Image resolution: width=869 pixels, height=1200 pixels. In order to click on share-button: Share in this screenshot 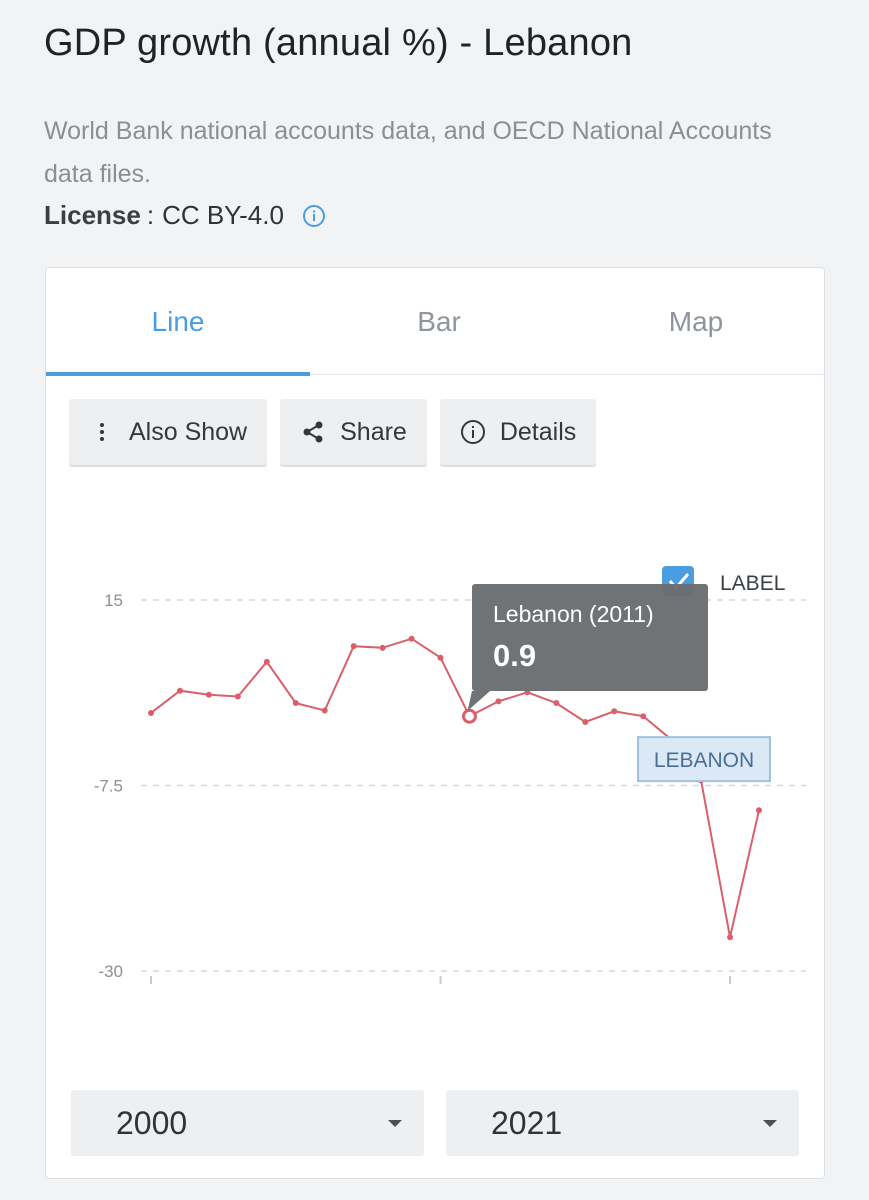, I will do `click(353, 432)`.